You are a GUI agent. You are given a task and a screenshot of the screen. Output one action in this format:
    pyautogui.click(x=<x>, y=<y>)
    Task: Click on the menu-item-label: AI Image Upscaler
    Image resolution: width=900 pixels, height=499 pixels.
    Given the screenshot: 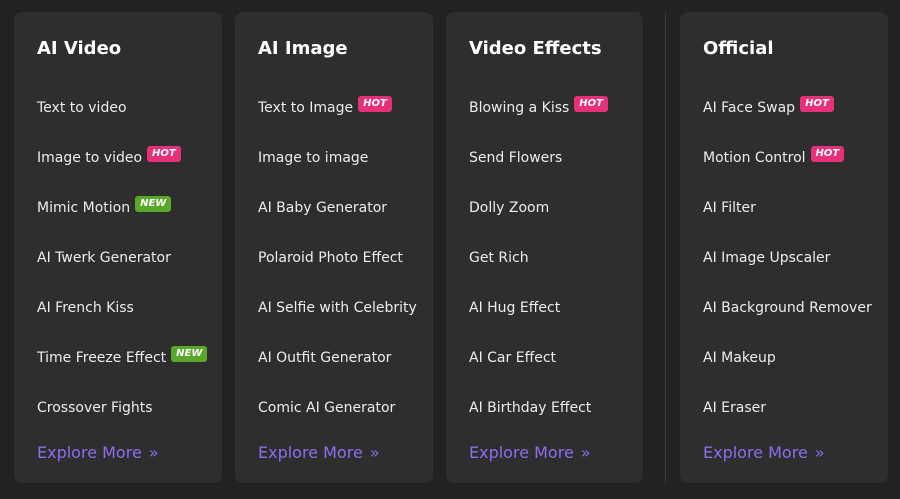 What is the action you would take?
    pyautogui.click(x=767, y=258)
    